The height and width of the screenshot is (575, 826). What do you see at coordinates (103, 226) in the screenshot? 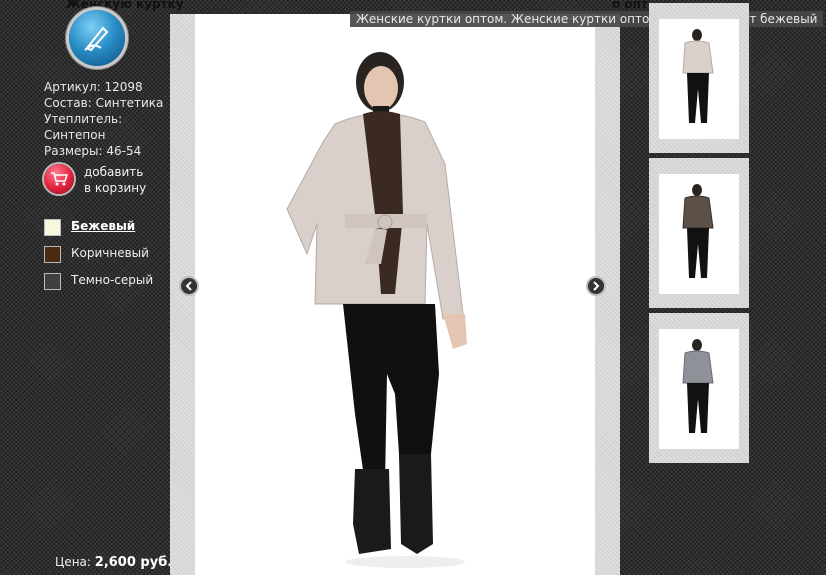
I see `color-label-beige: Бежевый` at bounding box center [103, 226].